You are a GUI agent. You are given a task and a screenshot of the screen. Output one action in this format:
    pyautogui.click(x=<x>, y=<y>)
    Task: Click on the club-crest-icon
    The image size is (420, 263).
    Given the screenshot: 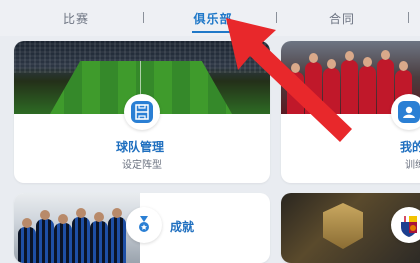 What is the action you would take?
    pyautogui.click(x=405, y=225)
    